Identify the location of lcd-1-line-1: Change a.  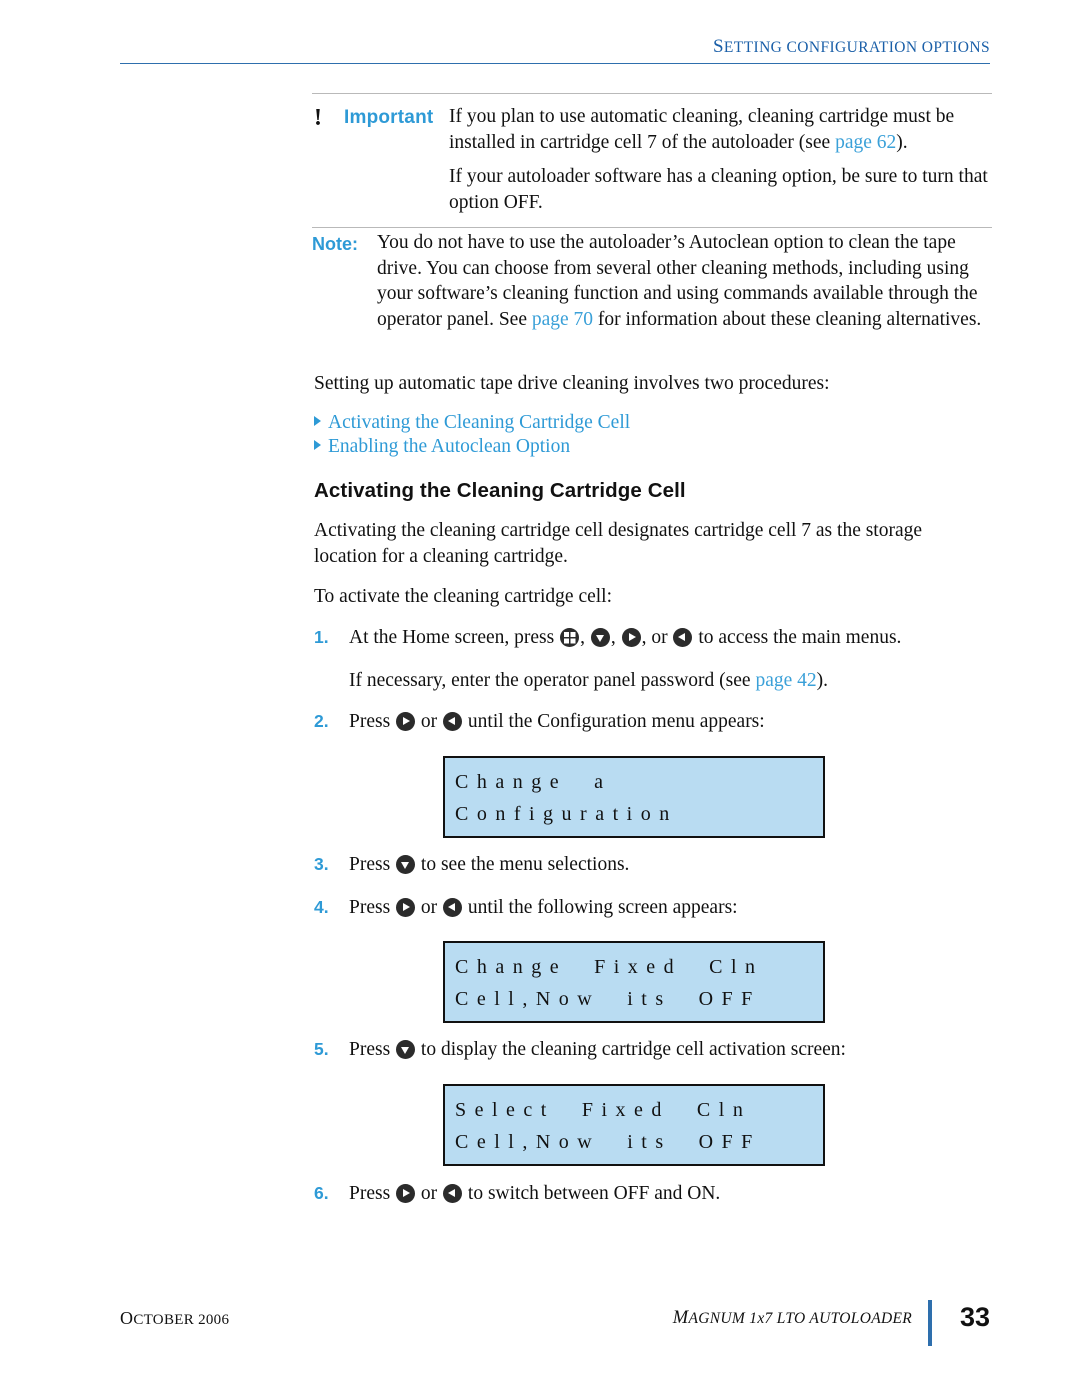
(533, 782).